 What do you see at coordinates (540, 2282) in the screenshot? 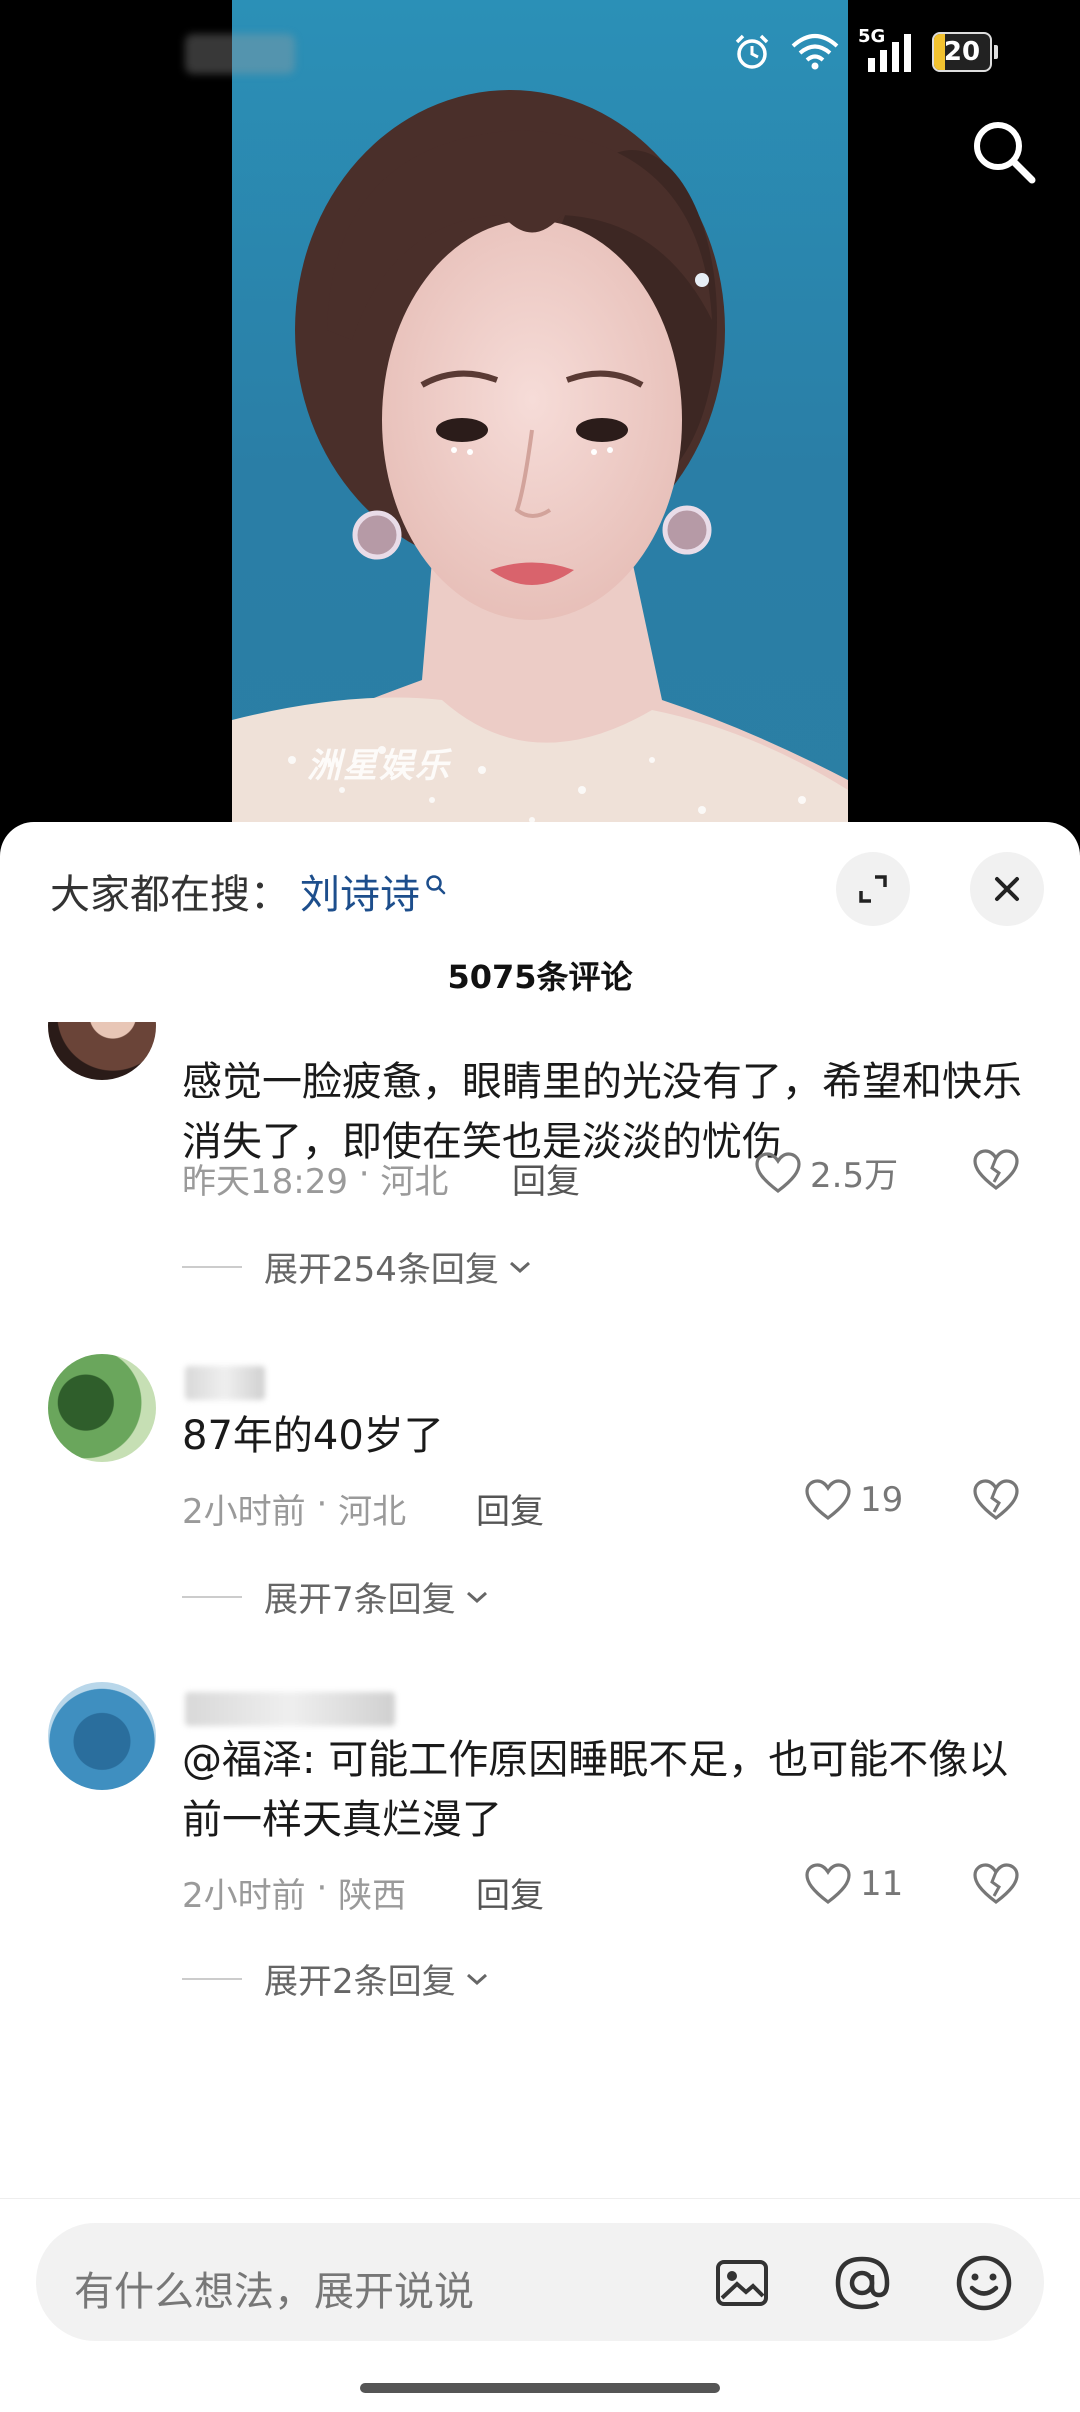
I see `comment-input: 有什么想法，展开说说` at bounding box center [540, 2282].